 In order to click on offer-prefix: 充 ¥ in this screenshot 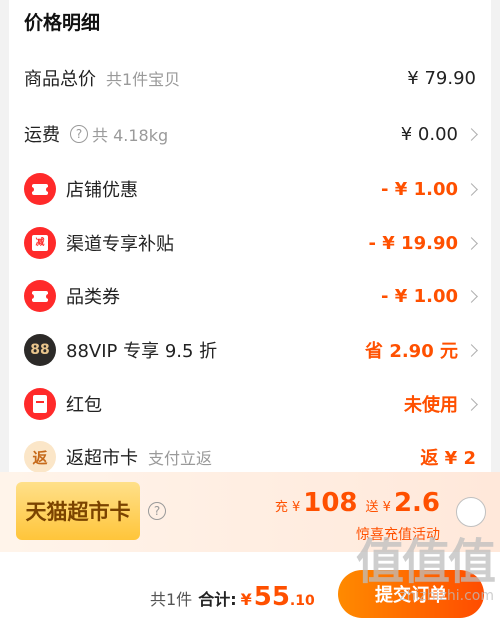, I will do `click(287, 507)`.